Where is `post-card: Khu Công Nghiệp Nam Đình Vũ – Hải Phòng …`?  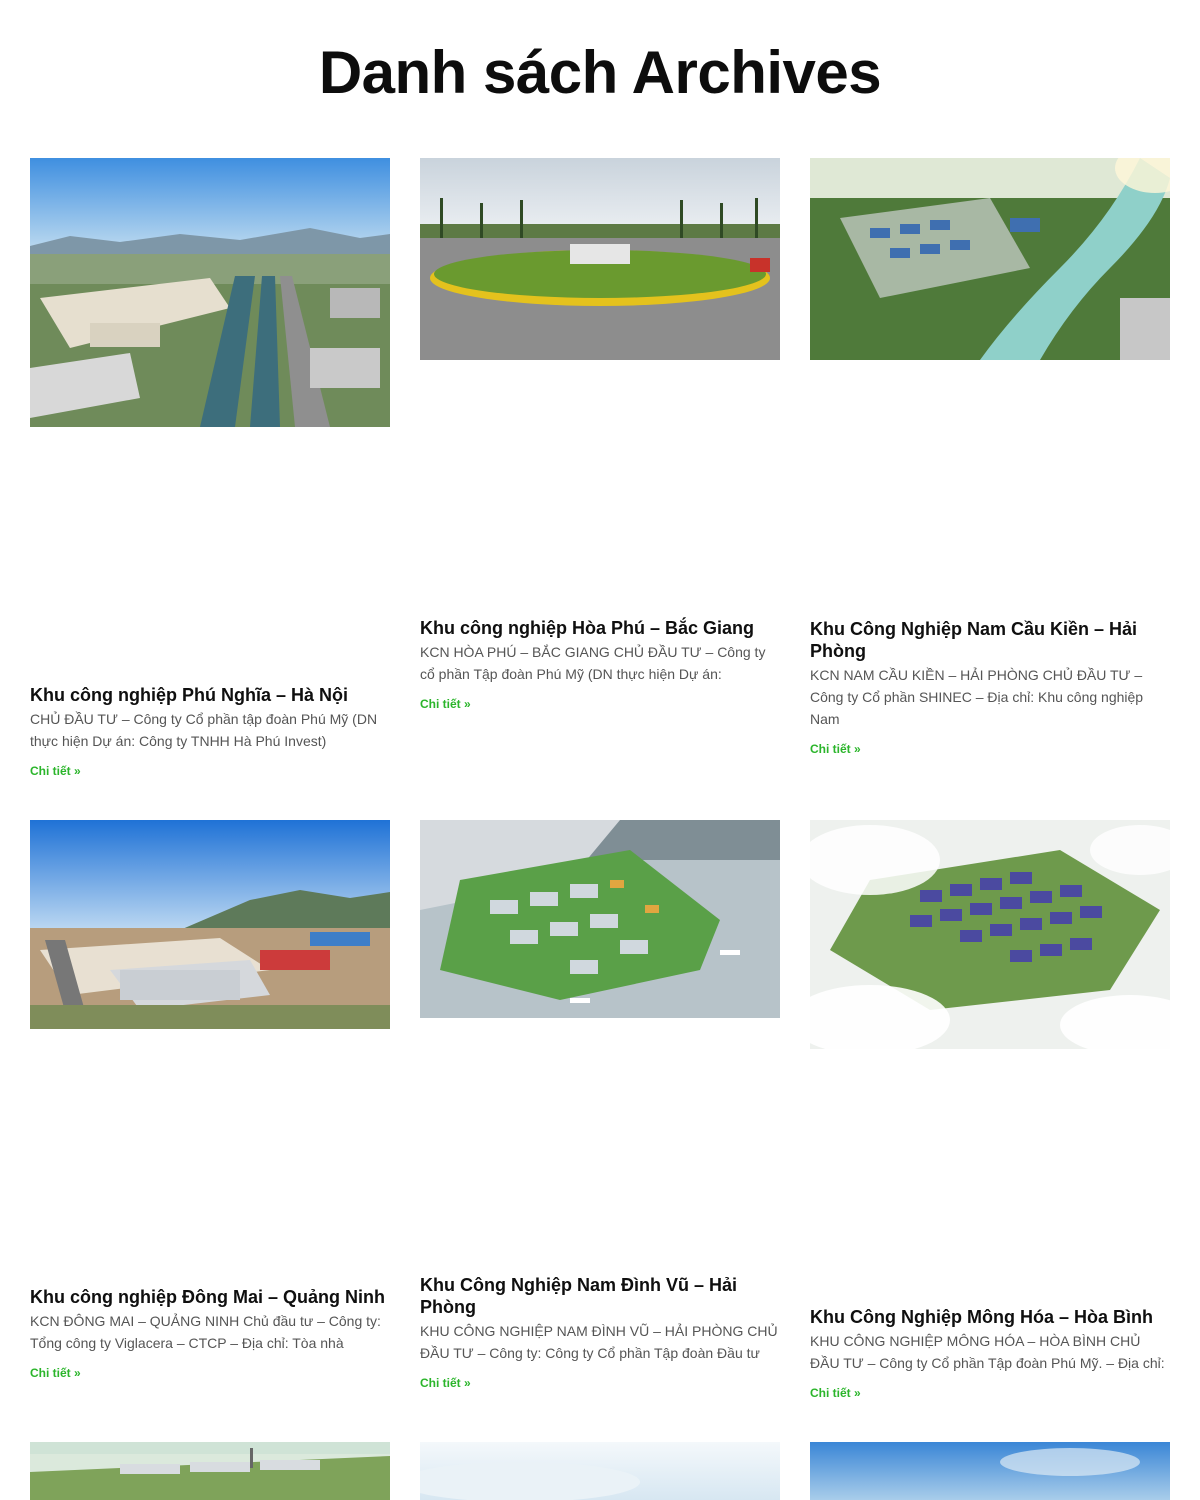
post-card: Khu Công Nghiệp Nam Đình Vũ – Hải Phòng … is located at coordinates (600, 1105).